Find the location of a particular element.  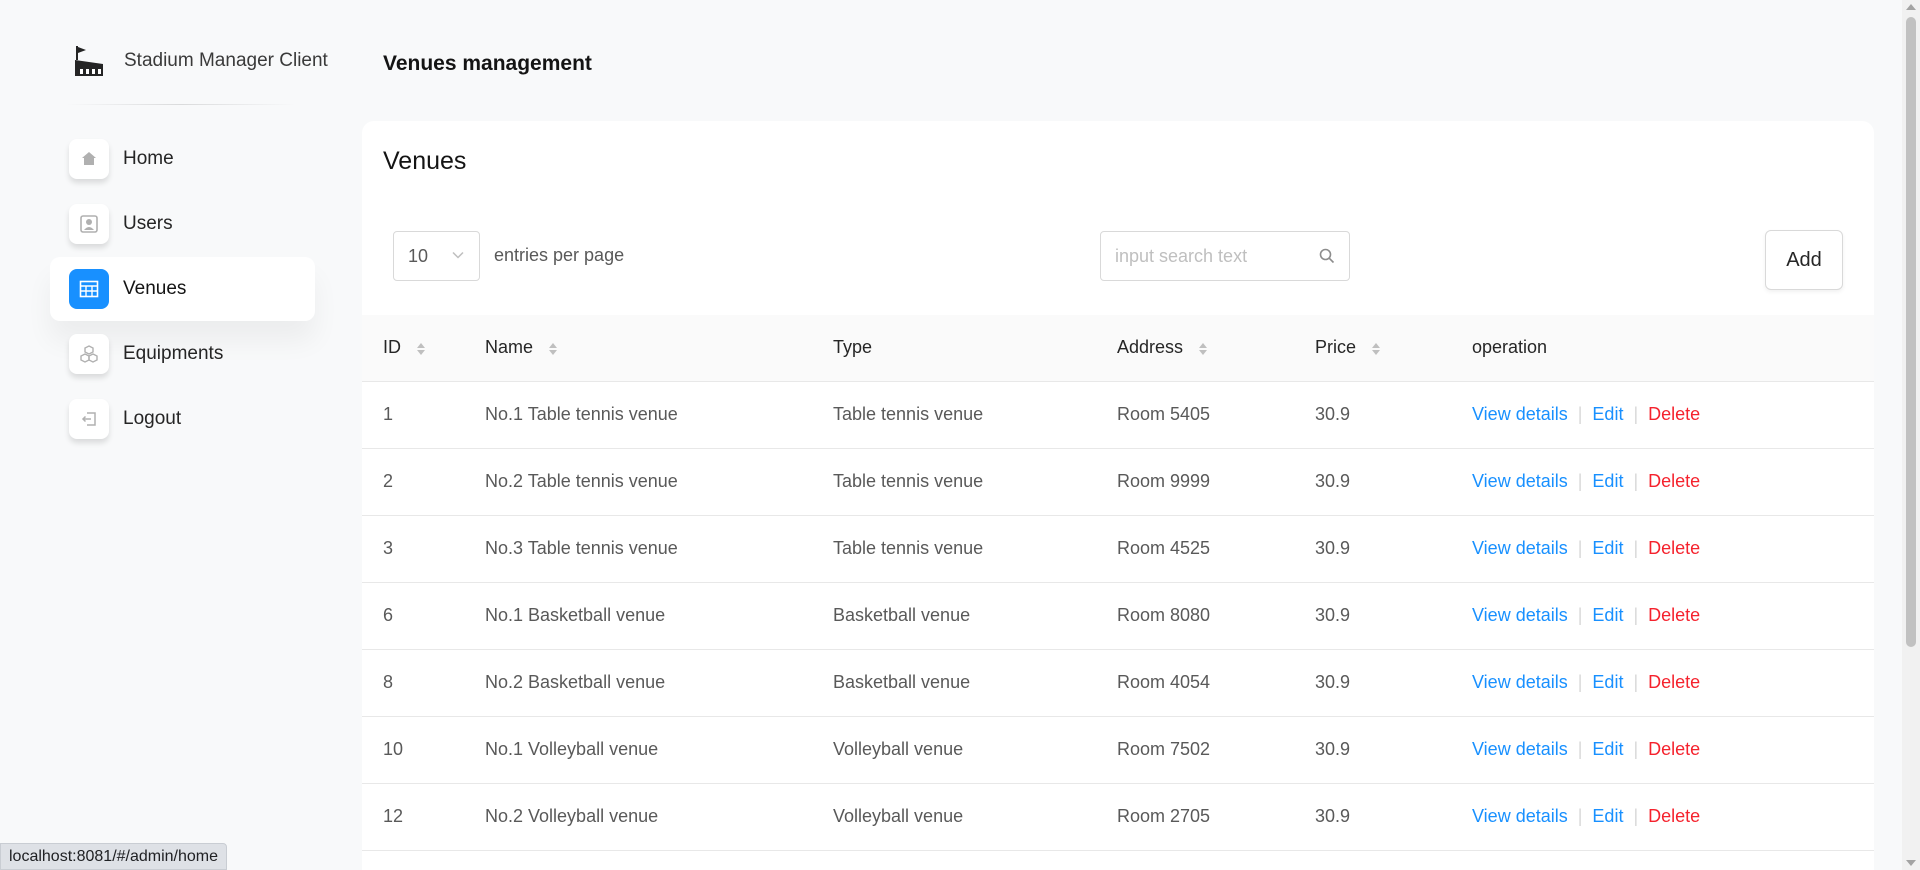

cell-type: Volleyball venue is located at coordinates (975, 817).